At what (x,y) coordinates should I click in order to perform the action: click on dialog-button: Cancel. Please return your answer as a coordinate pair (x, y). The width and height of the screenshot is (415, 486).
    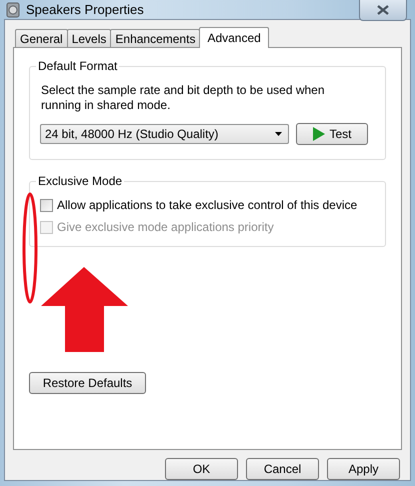
    Looking at the image, I should click on (282, 469).